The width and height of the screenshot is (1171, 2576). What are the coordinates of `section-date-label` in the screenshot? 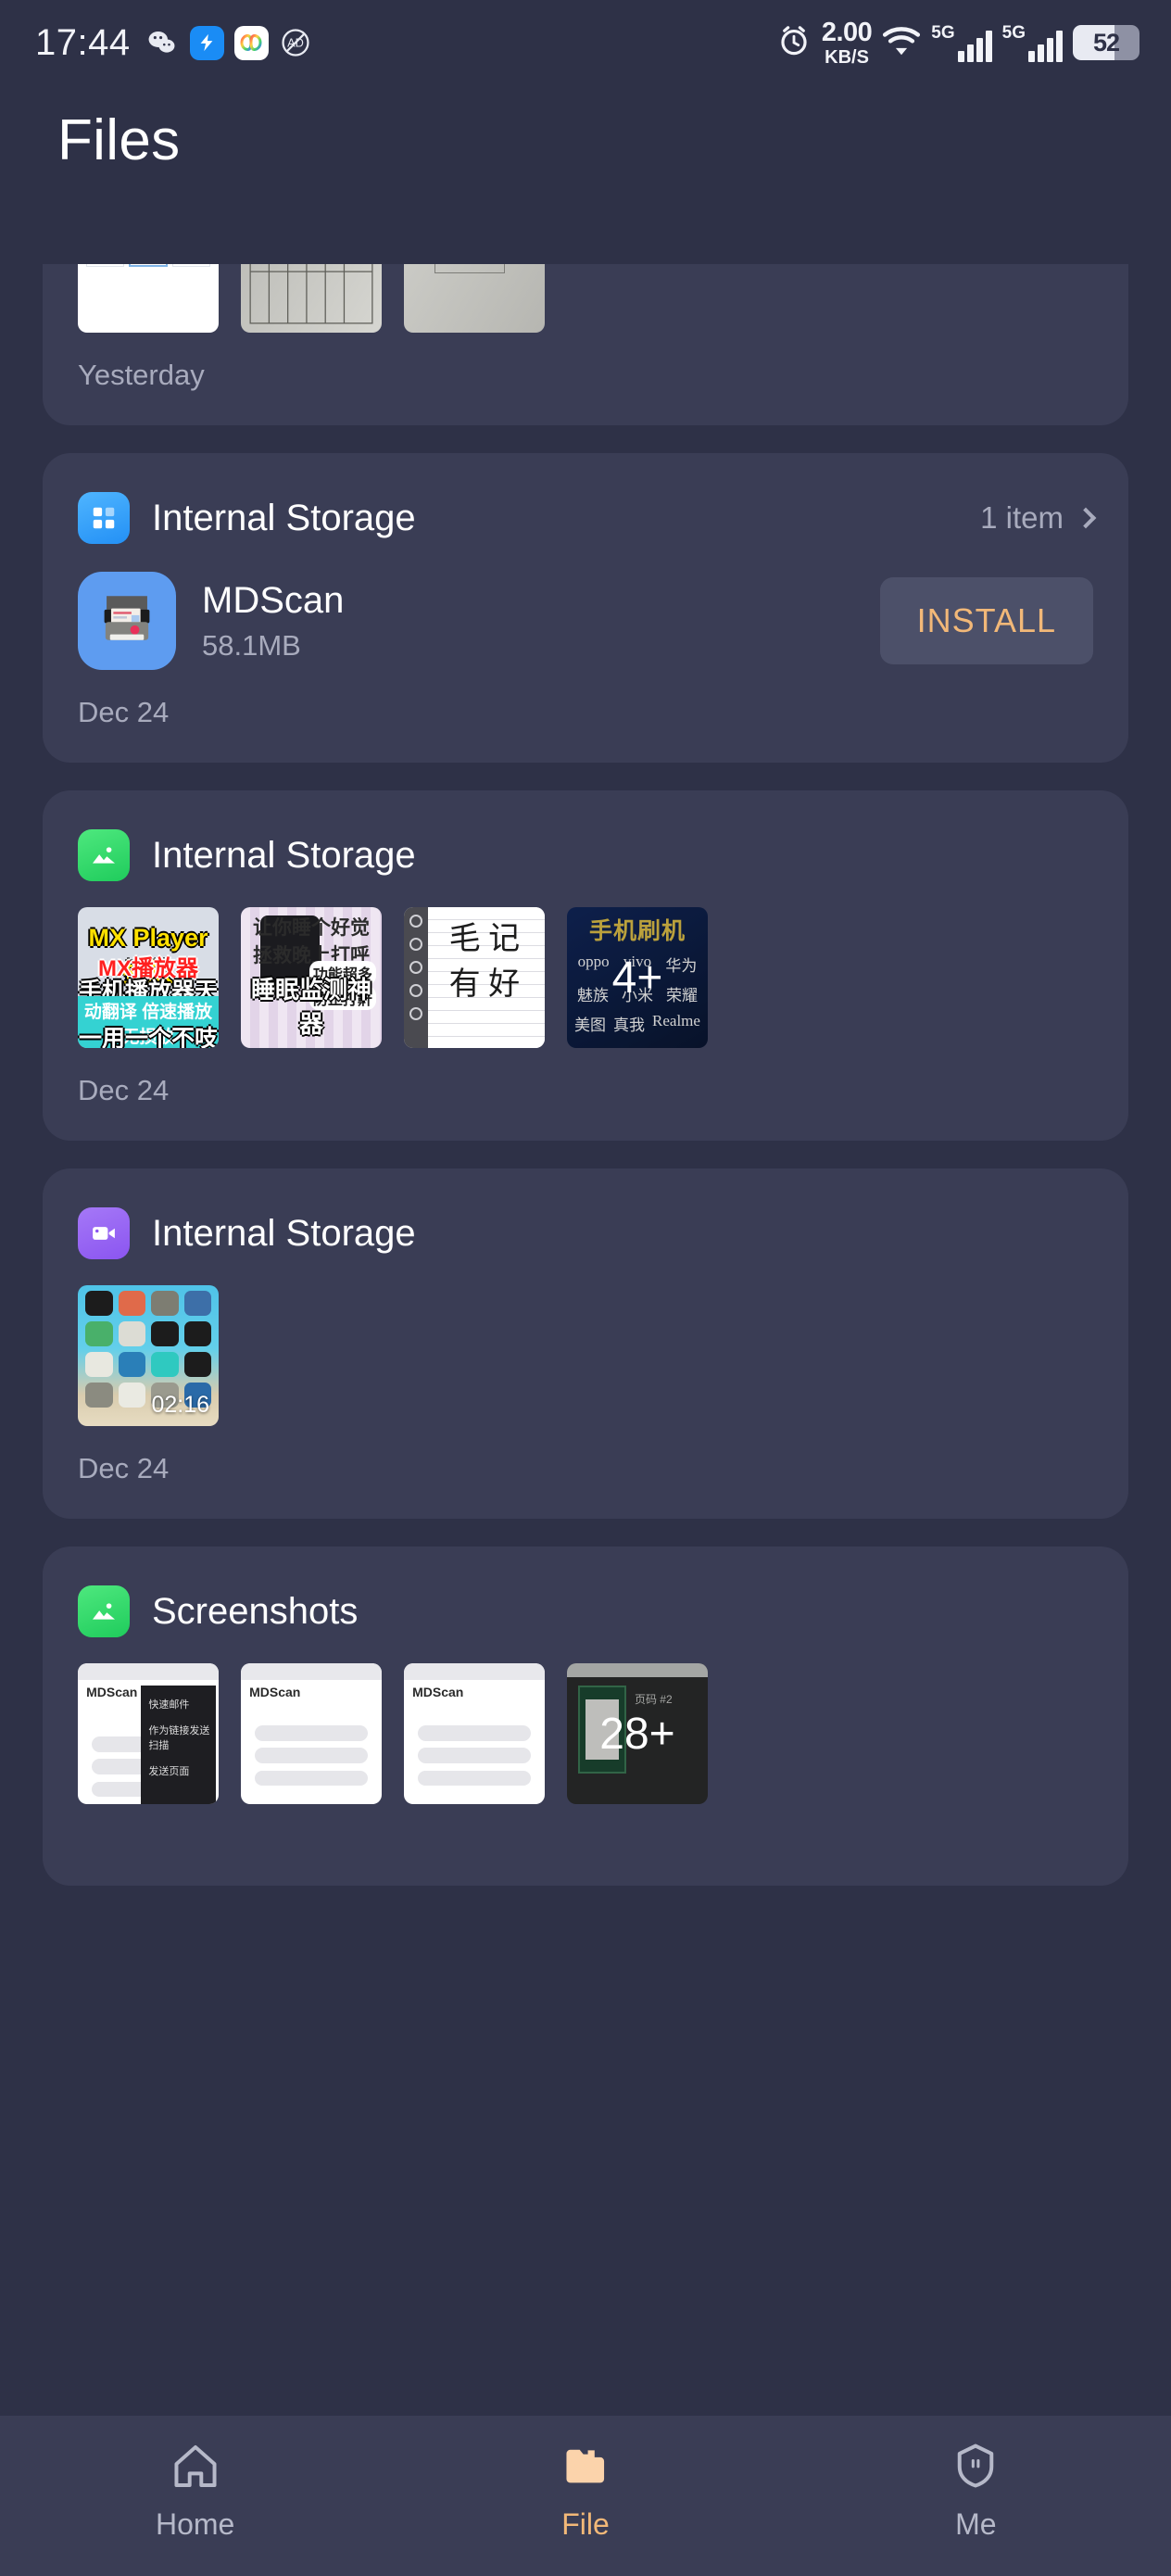 It's located at (585, 1845).